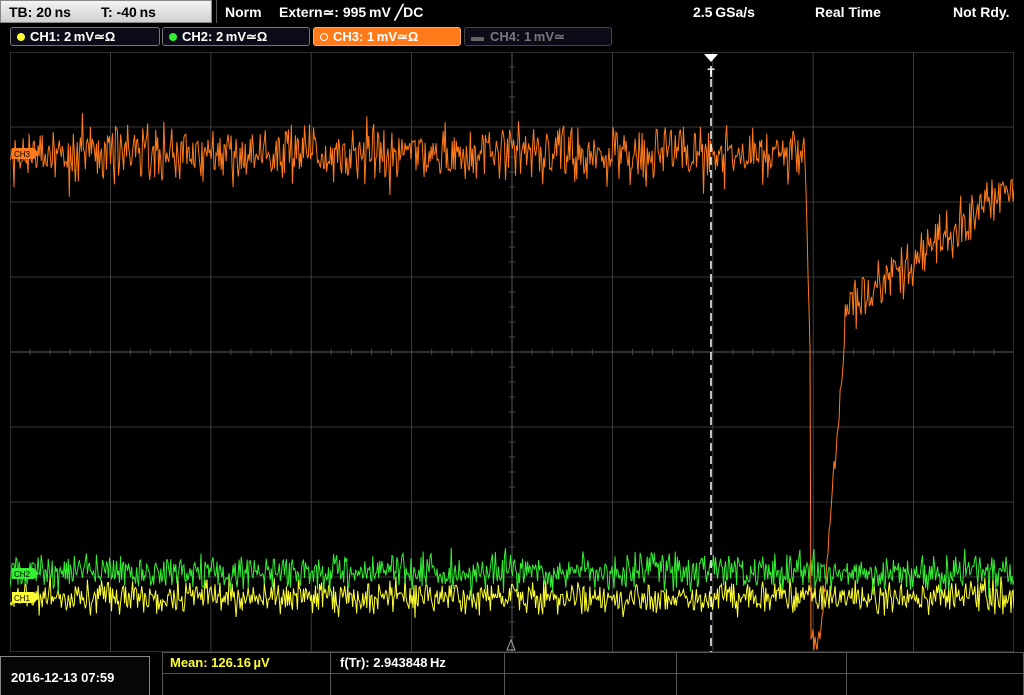  Describe the element at coordinates (393, 662) in the screenshot. I see `frequency-measurement: f(Tr): 2.943848 Hz` at that location.